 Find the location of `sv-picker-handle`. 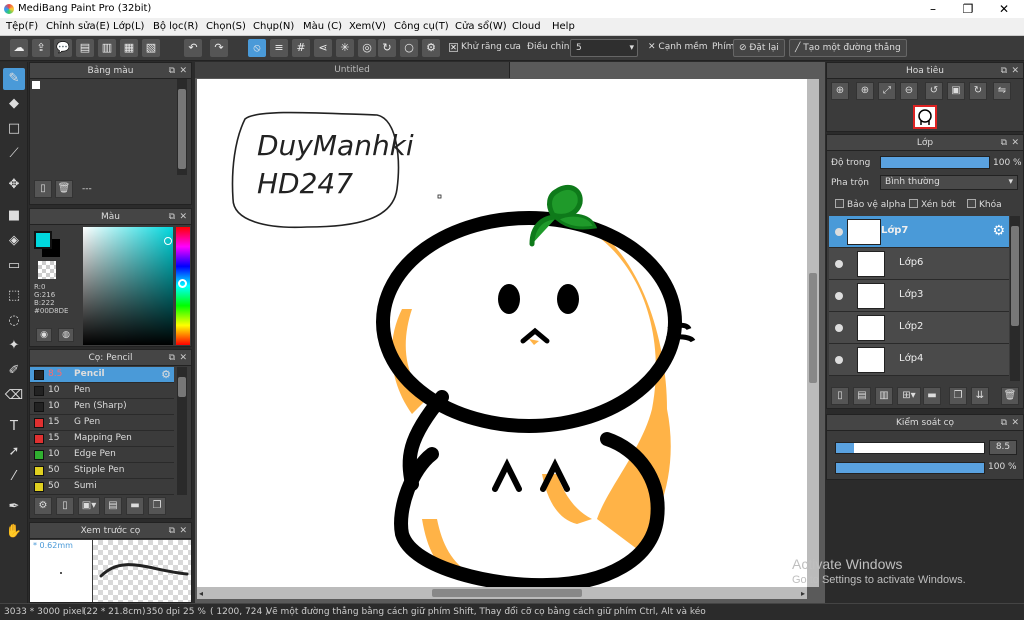

sv-picker-handle is located at coordinates (168, 241).